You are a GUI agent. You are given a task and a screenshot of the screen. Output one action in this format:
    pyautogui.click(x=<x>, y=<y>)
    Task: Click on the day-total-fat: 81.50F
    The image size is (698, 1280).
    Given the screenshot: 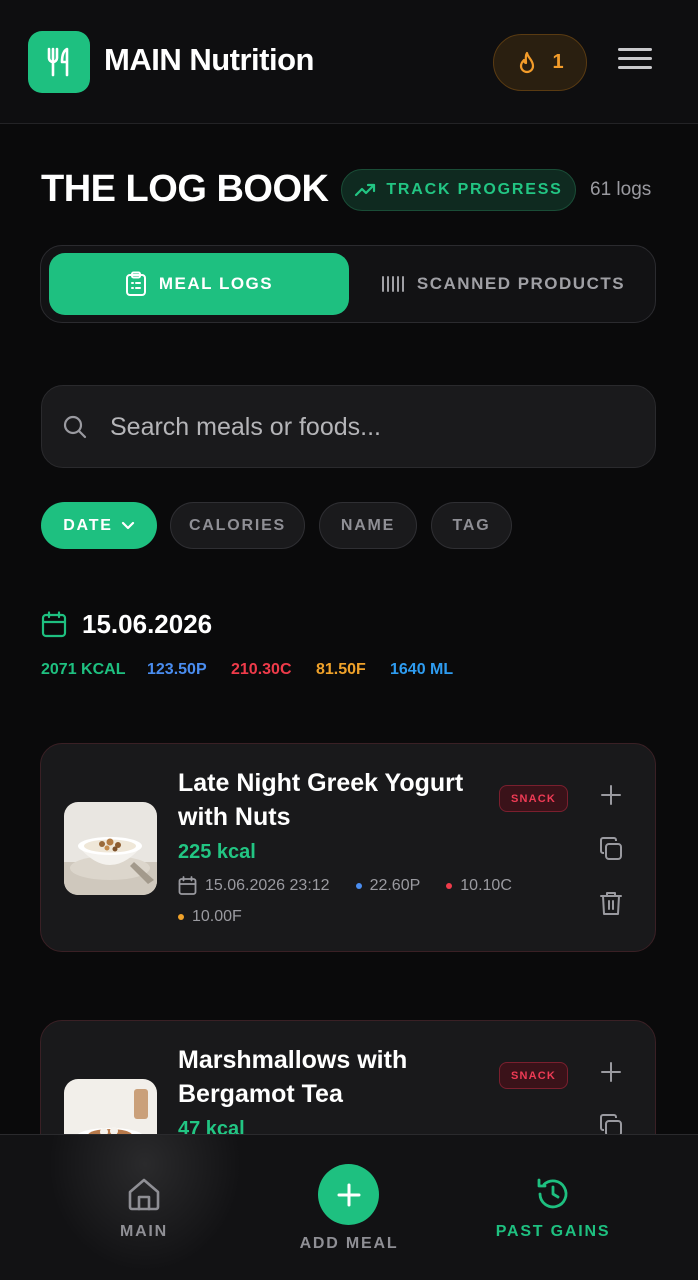 What is the action you would take?
    pyautogui.click(x=341, y=669)
    